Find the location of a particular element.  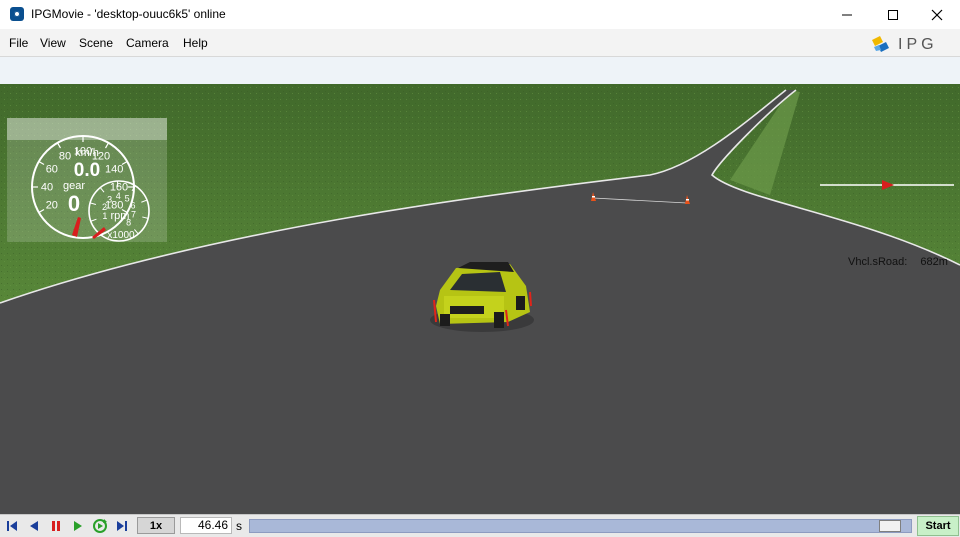

window-title: IPGMovie - 'desktop-ouuc6k5' online is located at coordinates (128, 14).